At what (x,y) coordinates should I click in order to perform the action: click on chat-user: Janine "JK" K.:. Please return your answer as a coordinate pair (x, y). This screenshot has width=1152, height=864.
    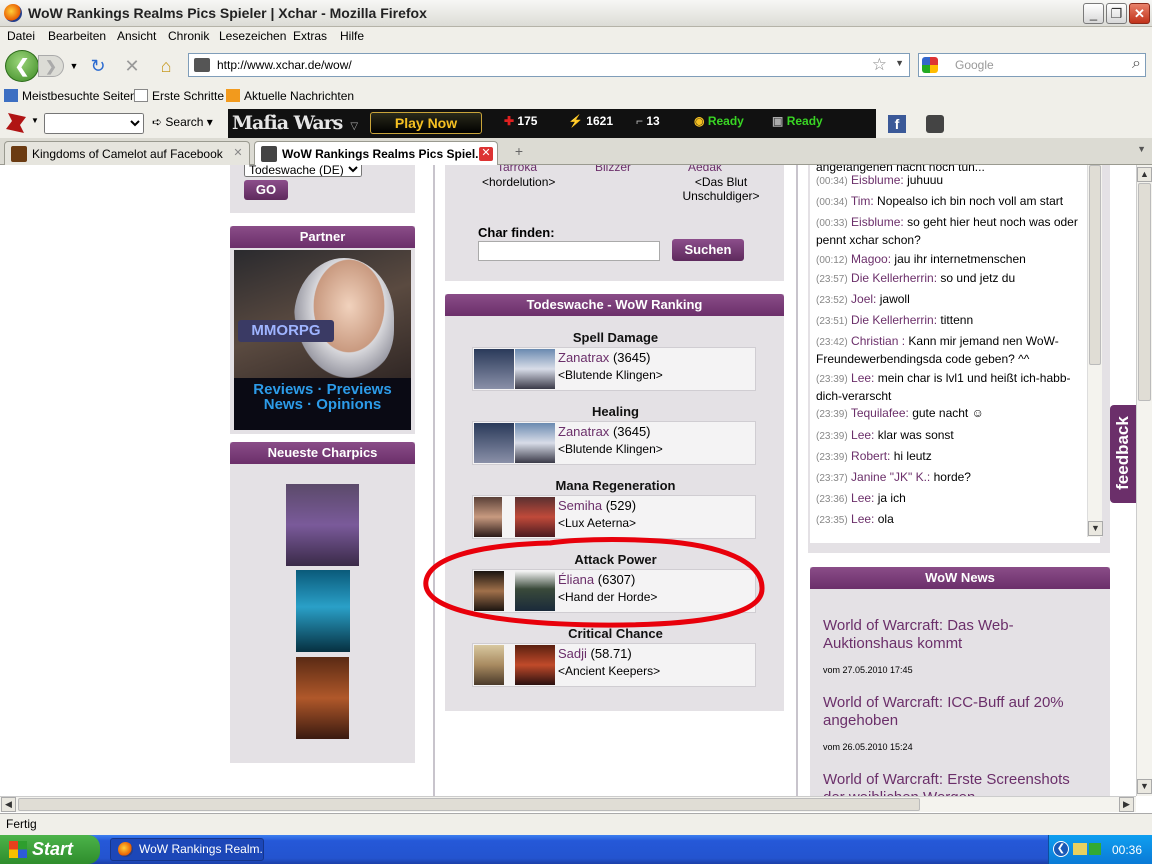
    Looking at the image, I should click on (890, 477).